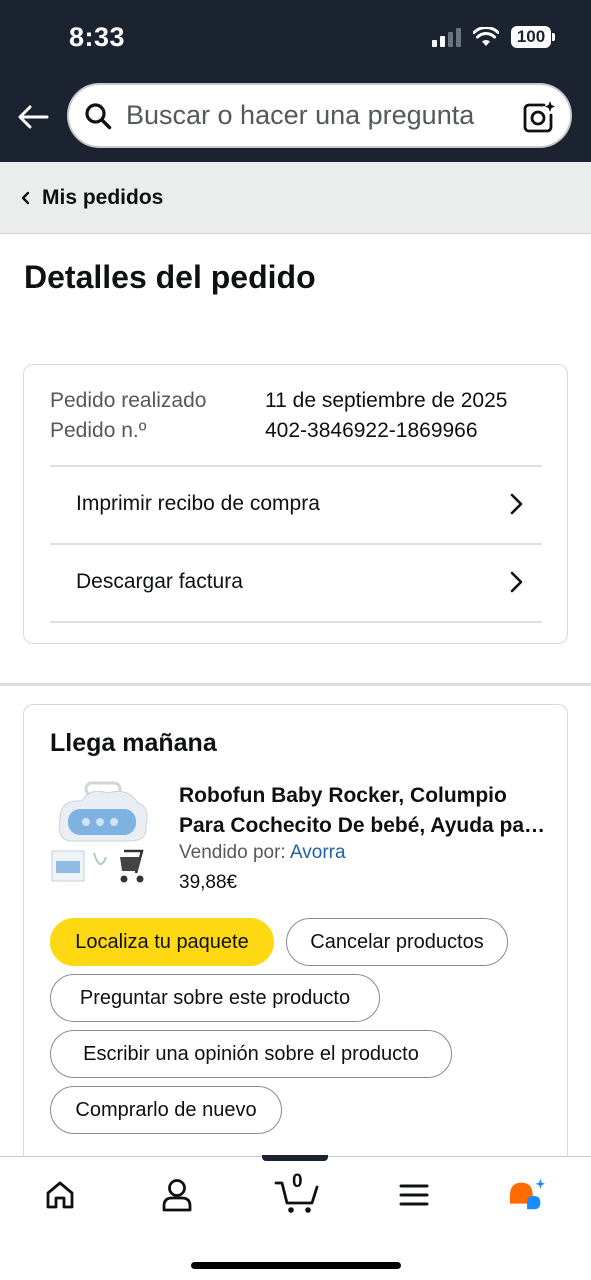 This screenshot has width=591, height=1280. I want to click on profile-icon, so click(177, 1195).